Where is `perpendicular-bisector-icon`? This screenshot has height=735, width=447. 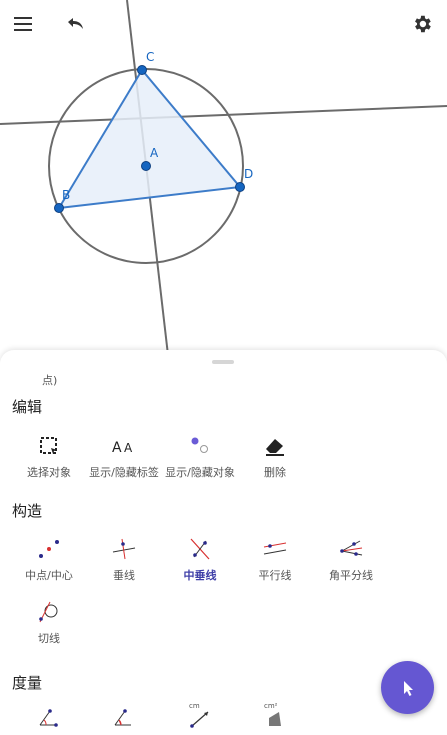
perpendicular-bisector-icon is located at coordinates (200, 549).